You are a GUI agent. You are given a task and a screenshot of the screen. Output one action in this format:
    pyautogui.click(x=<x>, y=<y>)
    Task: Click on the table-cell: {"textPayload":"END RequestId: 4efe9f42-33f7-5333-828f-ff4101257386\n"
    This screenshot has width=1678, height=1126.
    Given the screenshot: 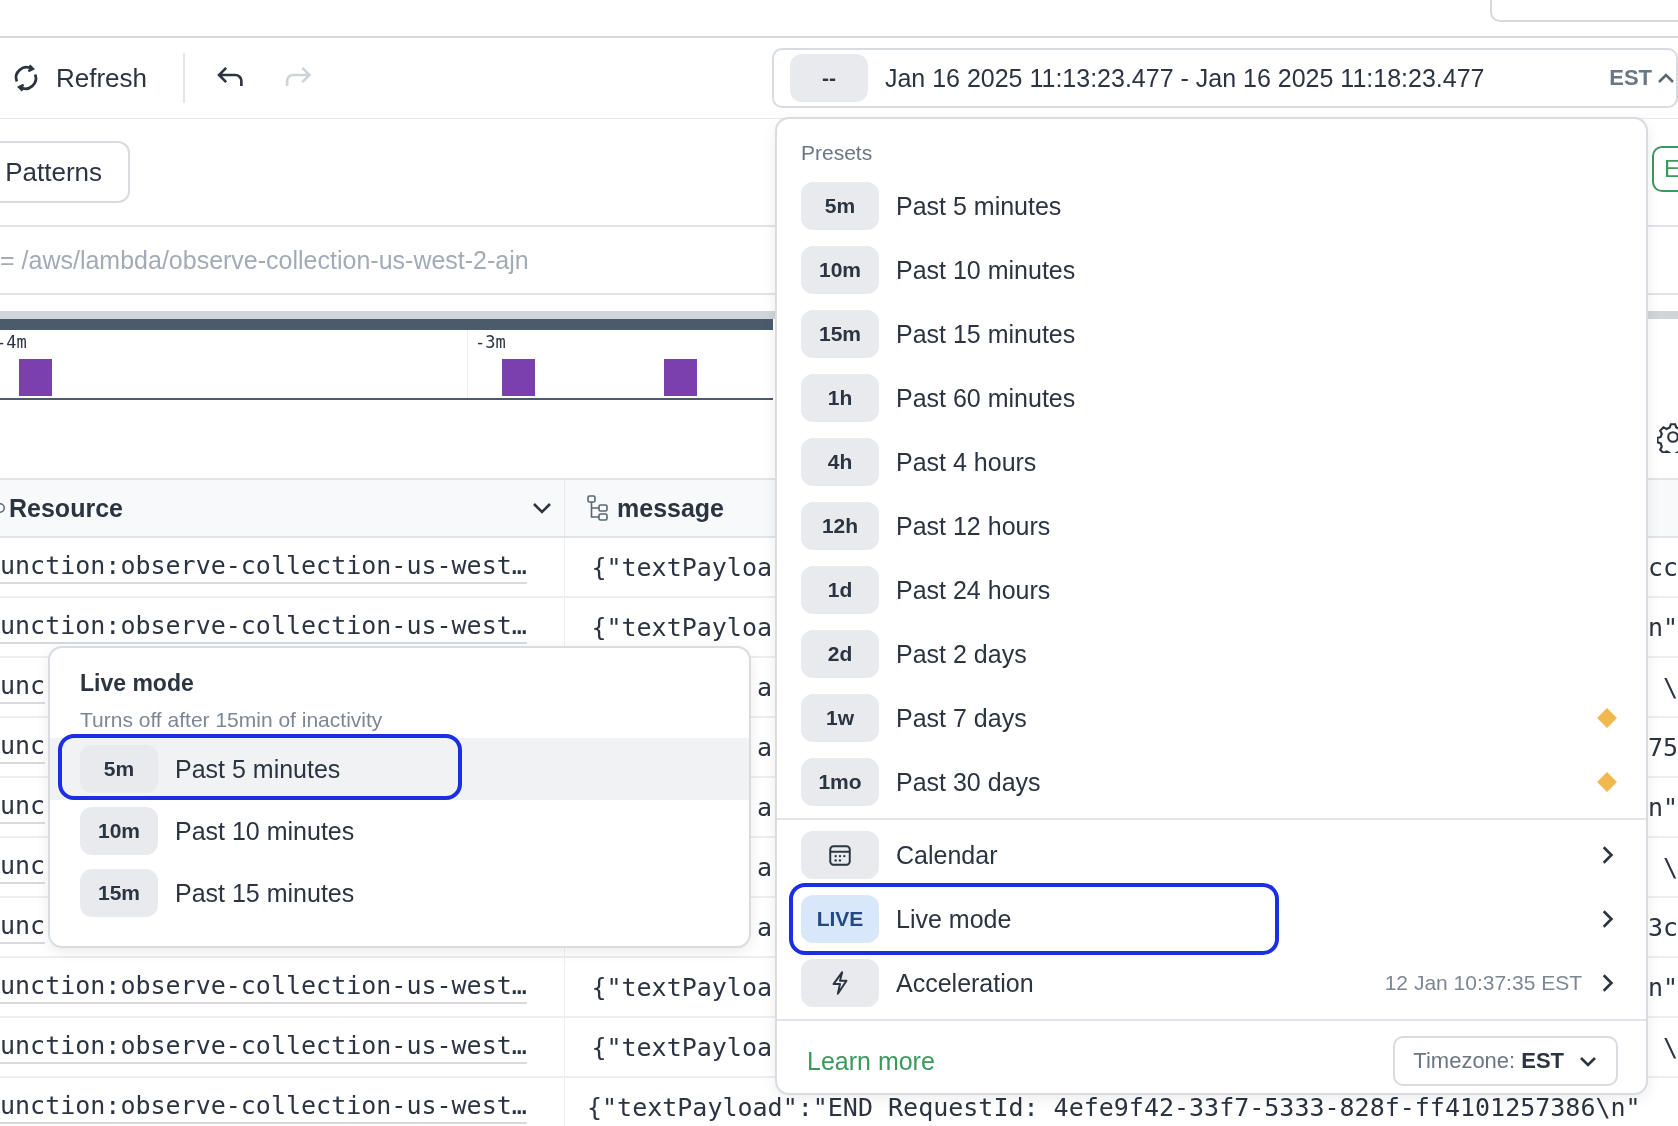 What is the action you would take?
    pyautogui.click(x=1114, y=1107)
    